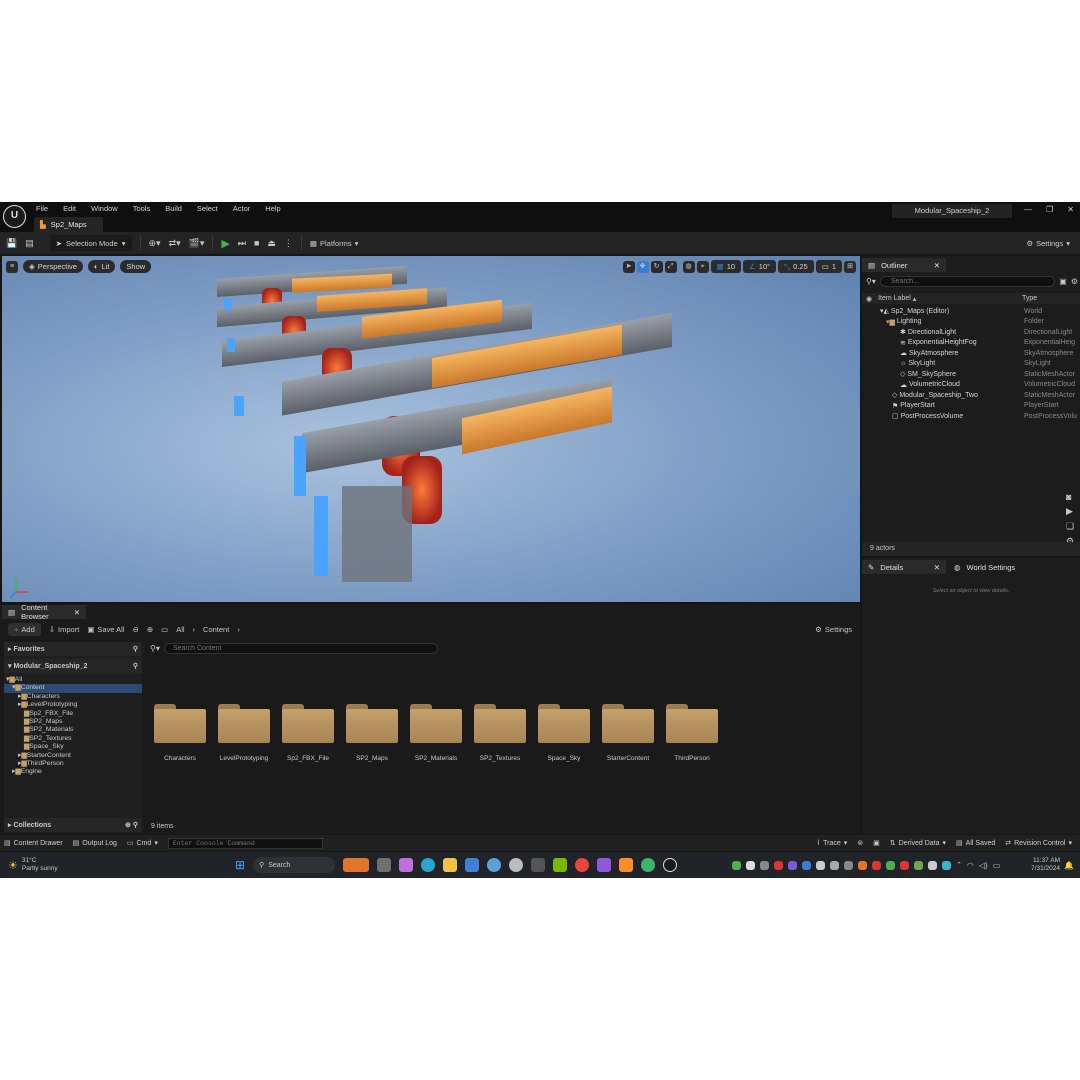  What do you see at coordinates (967, 281) in the screenshot?
I see `outliner-search-input` at bounding box center [967, 281].